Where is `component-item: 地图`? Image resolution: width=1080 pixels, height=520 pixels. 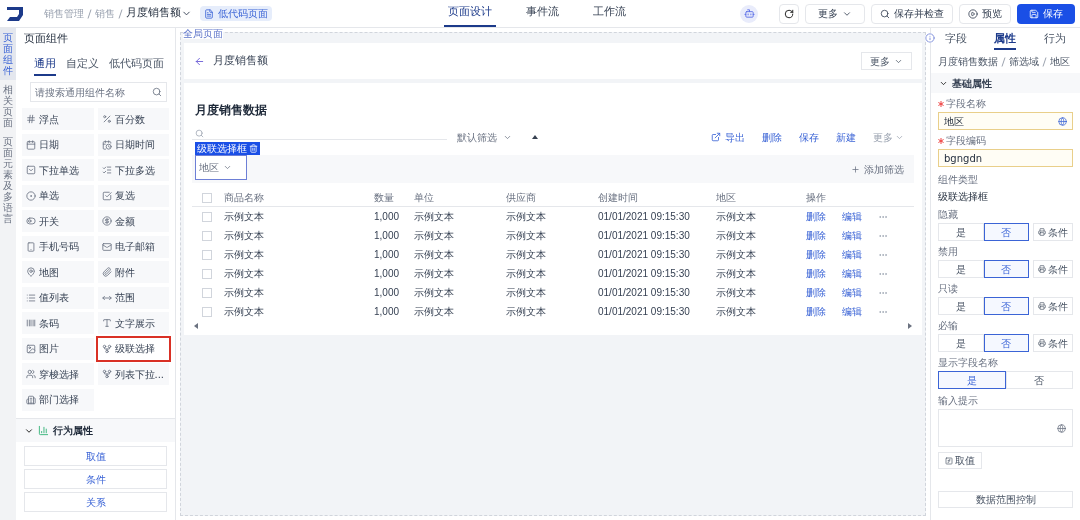 component-item: 地图 is located at coordinates (58, 272).